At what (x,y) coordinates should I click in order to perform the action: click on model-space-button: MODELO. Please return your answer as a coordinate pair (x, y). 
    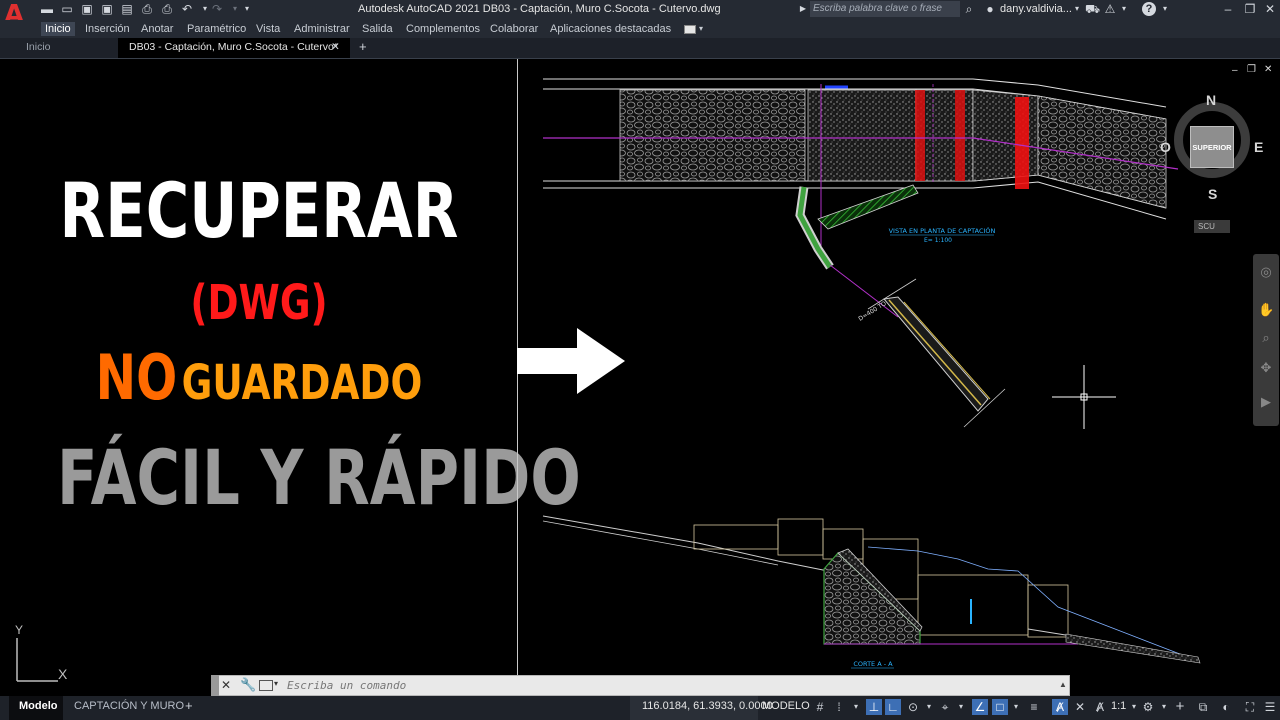
    Looking at the image, I should click on (786, 706).